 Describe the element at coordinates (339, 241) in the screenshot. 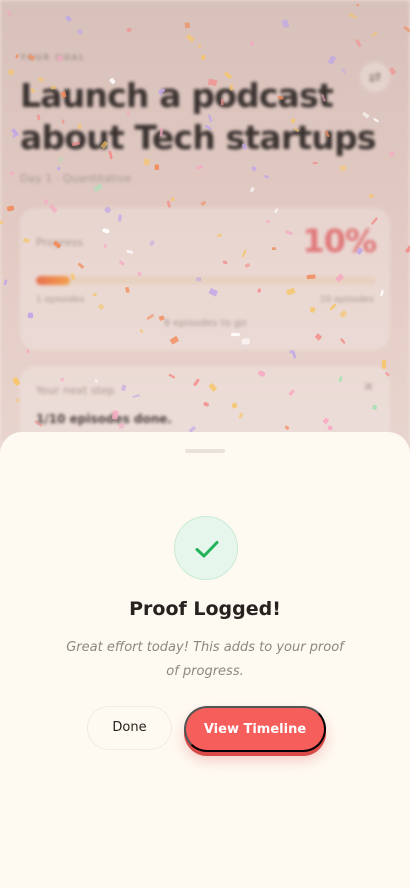

I see `progress-percent: 10%` at that location.